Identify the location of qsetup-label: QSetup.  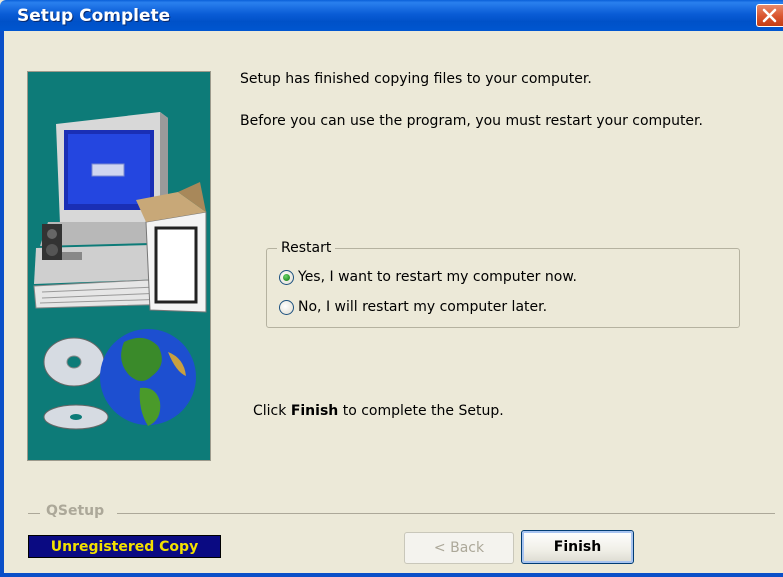
(75, 511).